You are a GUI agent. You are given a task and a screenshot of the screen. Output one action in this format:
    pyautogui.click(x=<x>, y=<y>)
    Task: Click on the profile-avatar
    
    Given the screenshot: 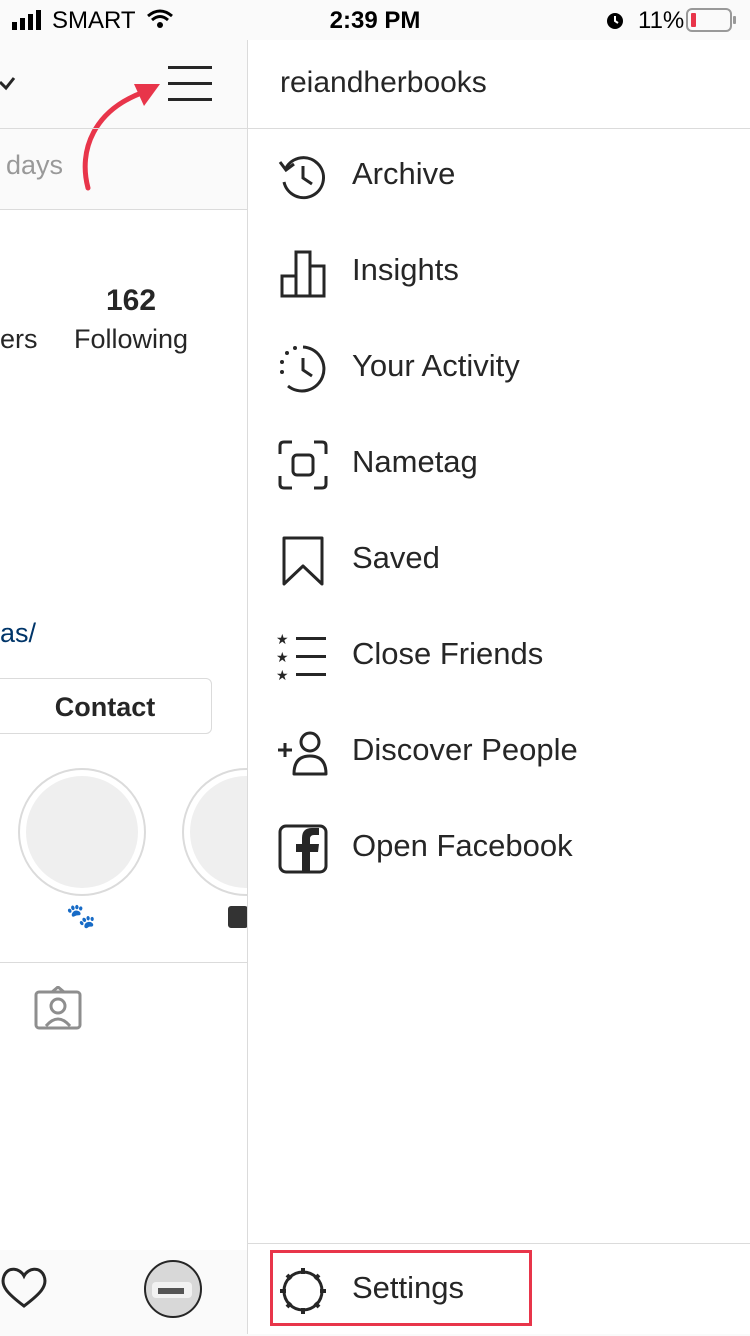 What is the action you would take?
    pyautogui.click(x=173, y=1289)
    